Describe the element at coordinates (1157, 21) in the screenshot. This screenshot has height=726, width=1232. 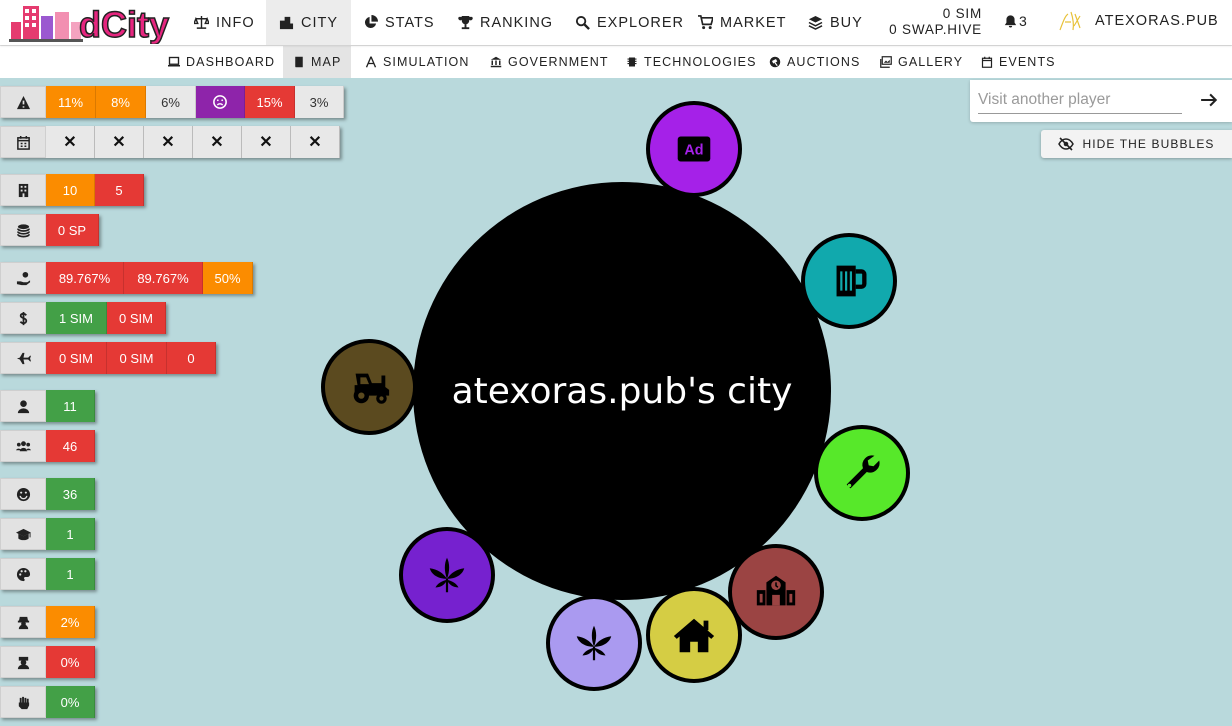
I see `username: ATEXORAS.PUB` at that location.